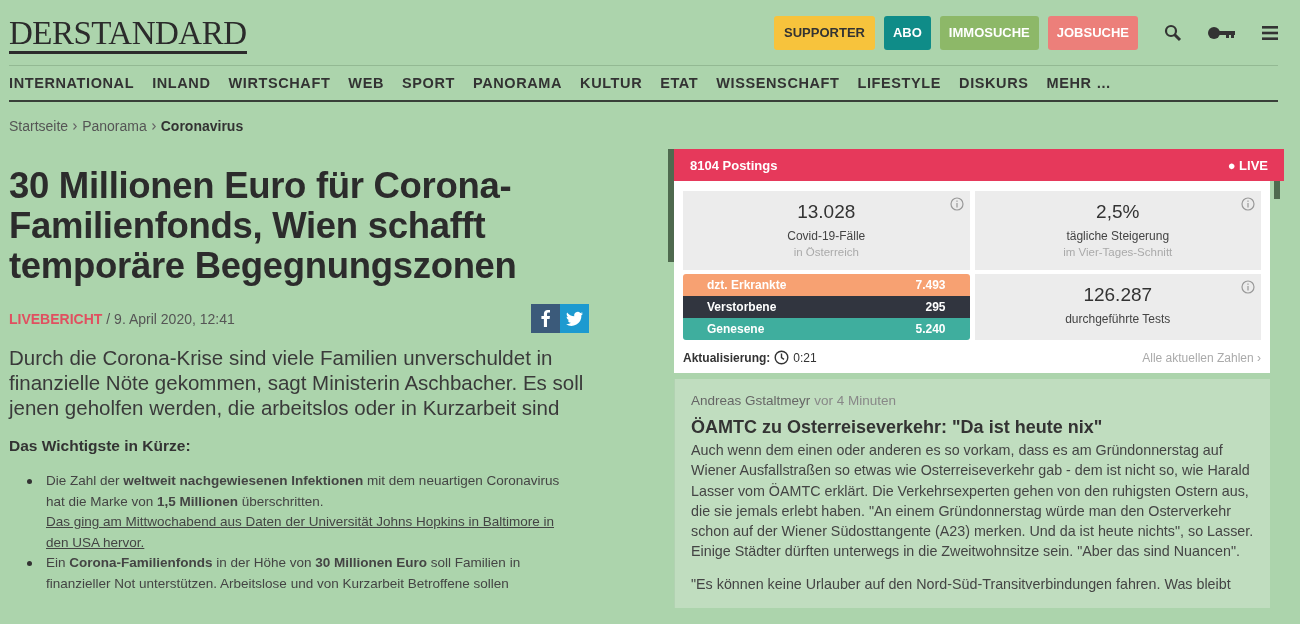 This screenshot has width=1300, height=624. Describe the element at coordinates (727, 357) in the screenshot. I see `update-label: Aktualisierung:` at that location.